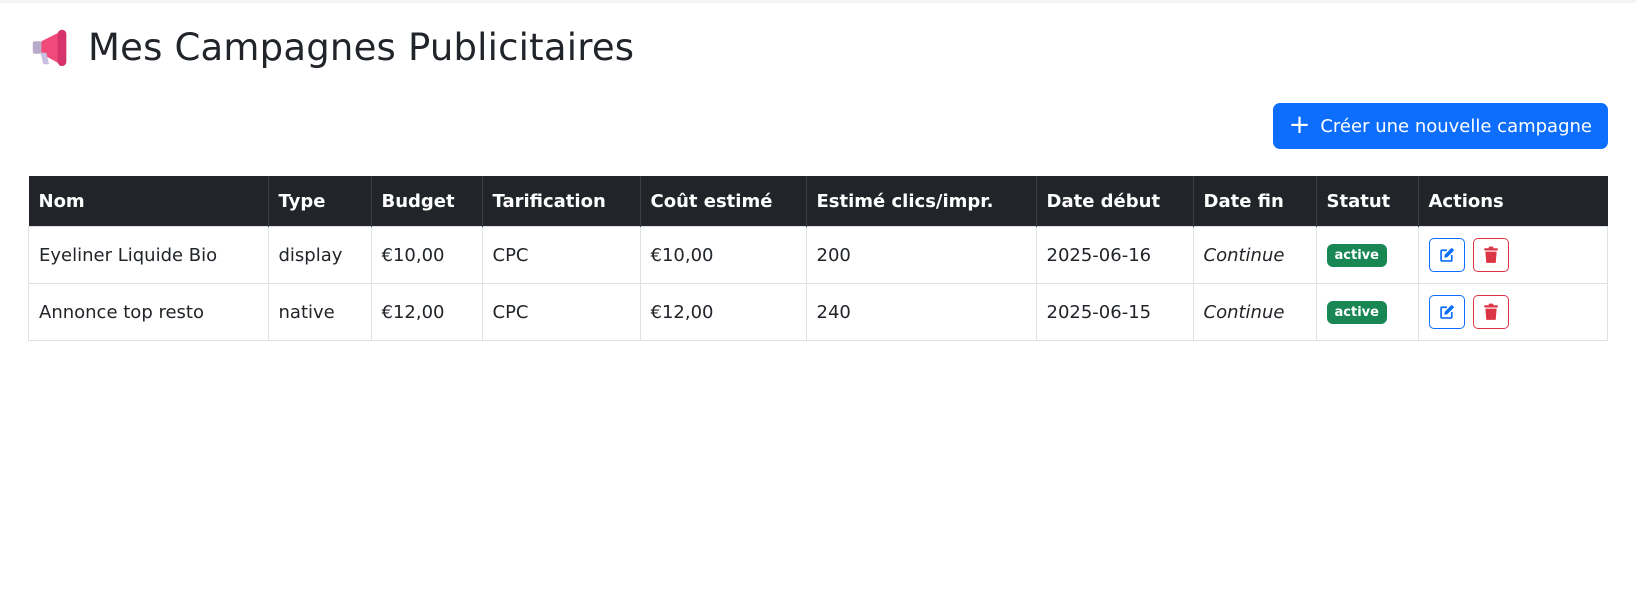  Describe the element at coordinates (319, 312) in the screenshot. I see `cell-type: native` at that location.